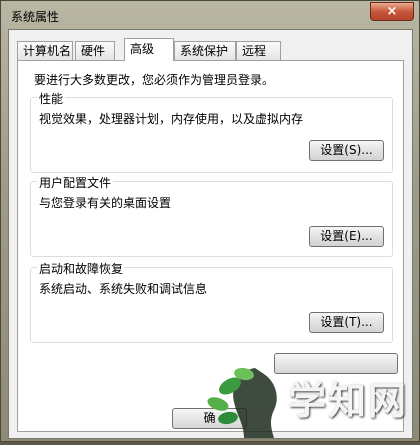 This screenshot has width=420, height=445. I want to click on performance-description: 视觉效果，处理器计划，内存使用，以及虚拟内存, so click(171, 119).